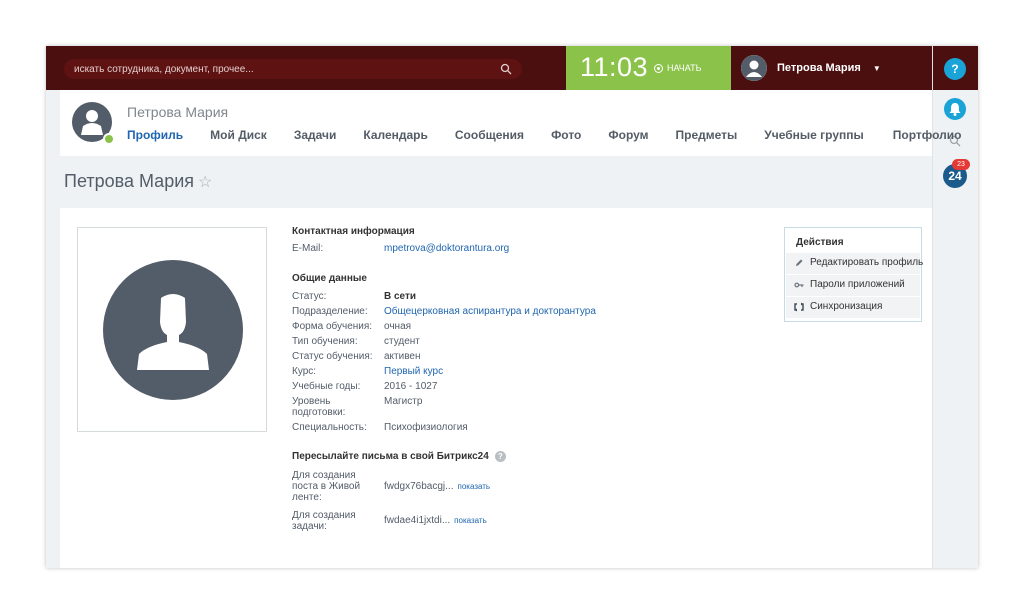 The width and height of the screenshot is (1024, 614). I want to click on status-value: В сети, so click(400, 296).